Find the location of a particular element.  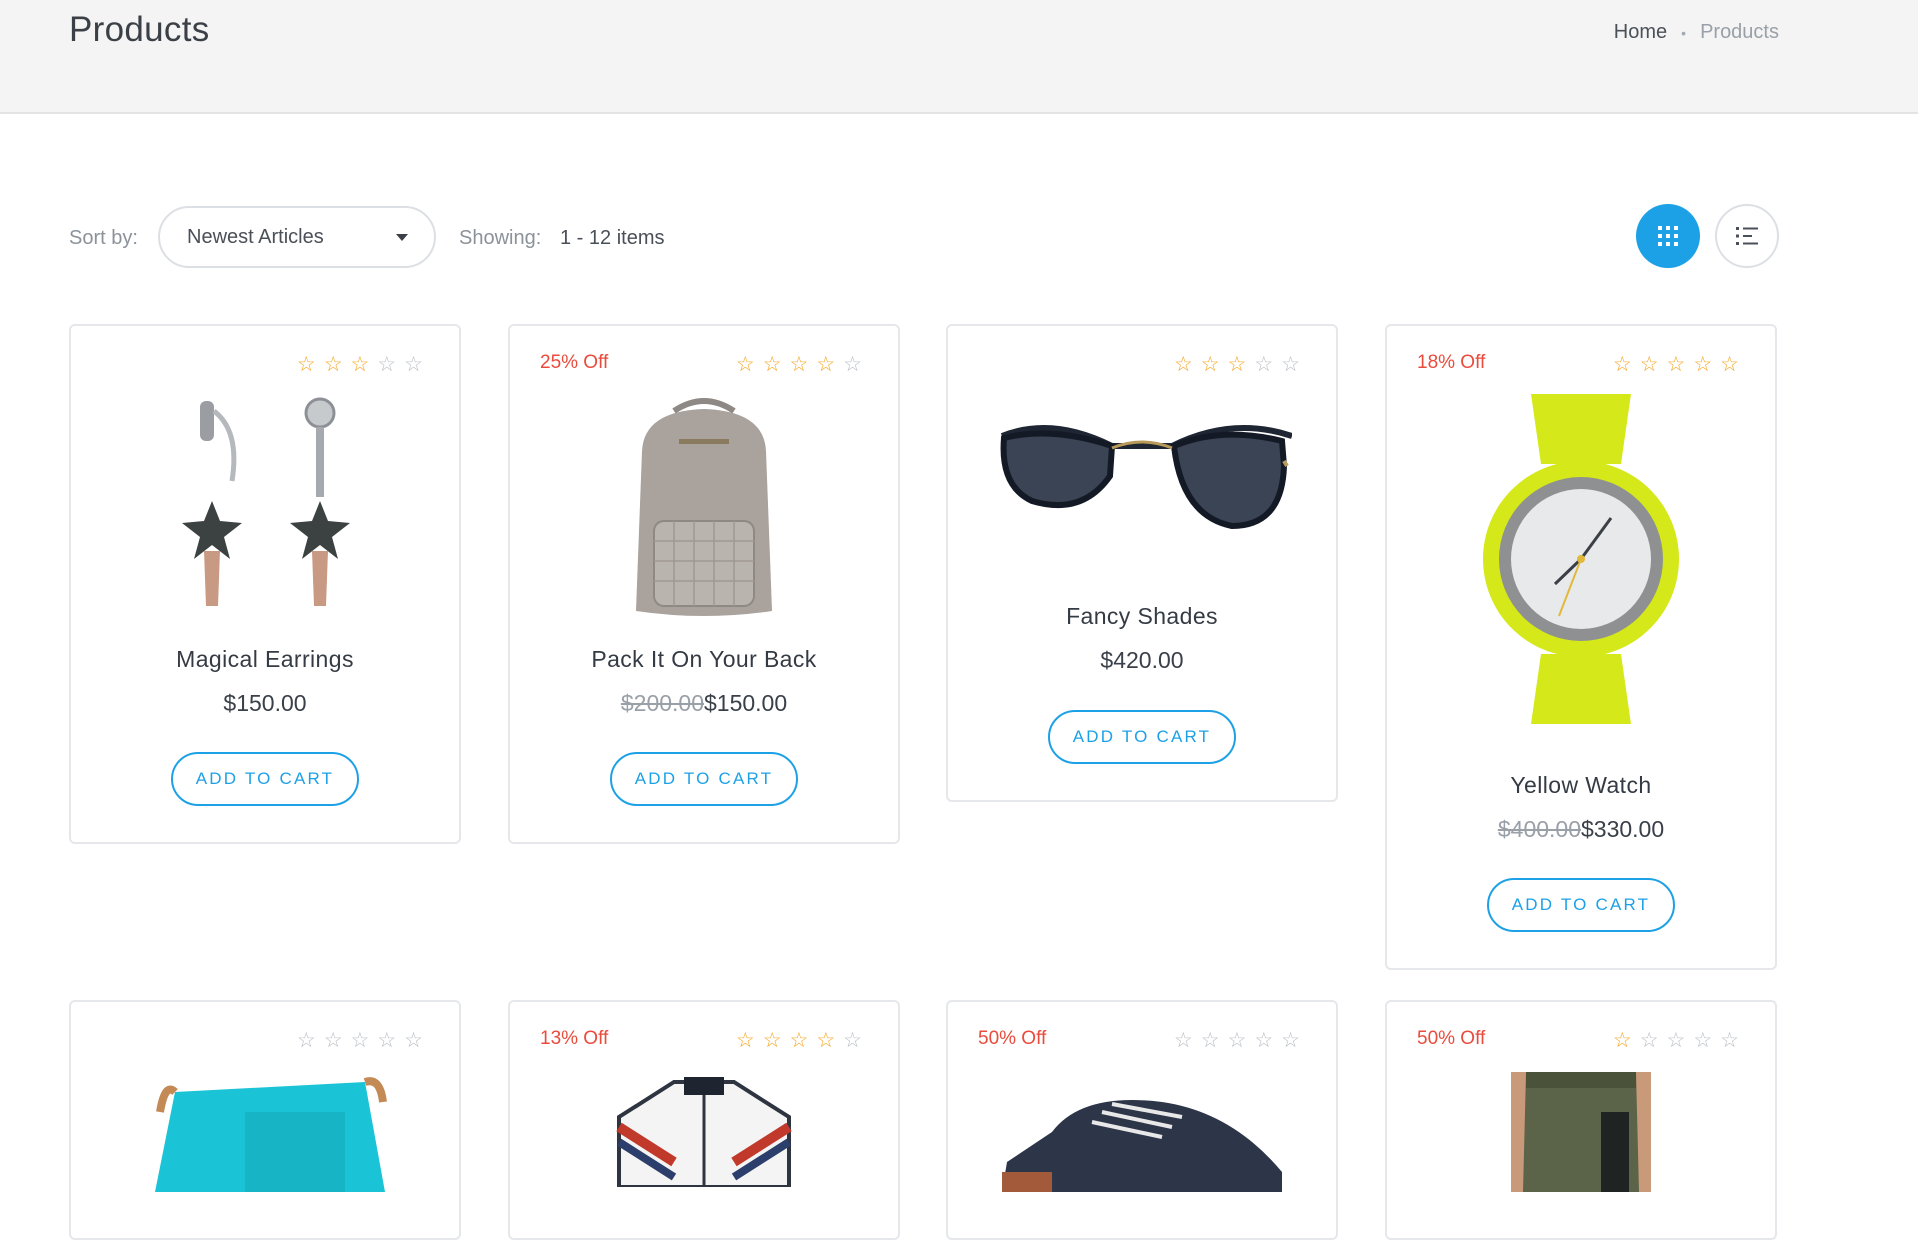

product-price: $400.00$330.00 is located at coordinates (1581, 829).